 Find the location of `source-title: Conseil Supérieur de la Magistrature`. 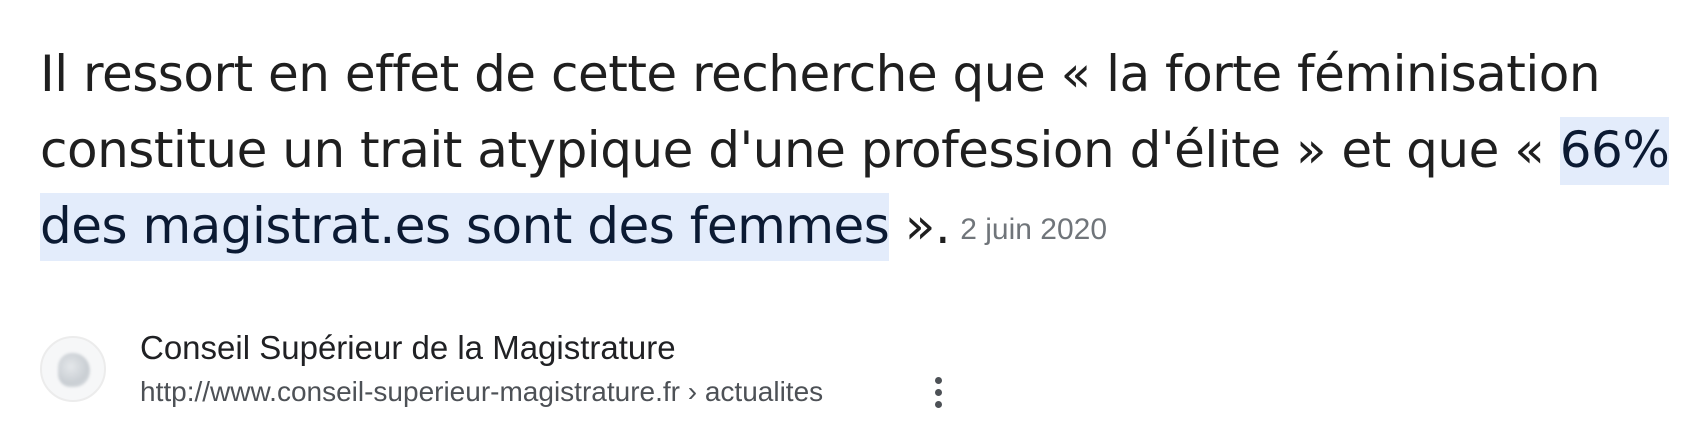

source-title: Conseil Supérieur de la Magistrature is located at coordinates (408, 348).